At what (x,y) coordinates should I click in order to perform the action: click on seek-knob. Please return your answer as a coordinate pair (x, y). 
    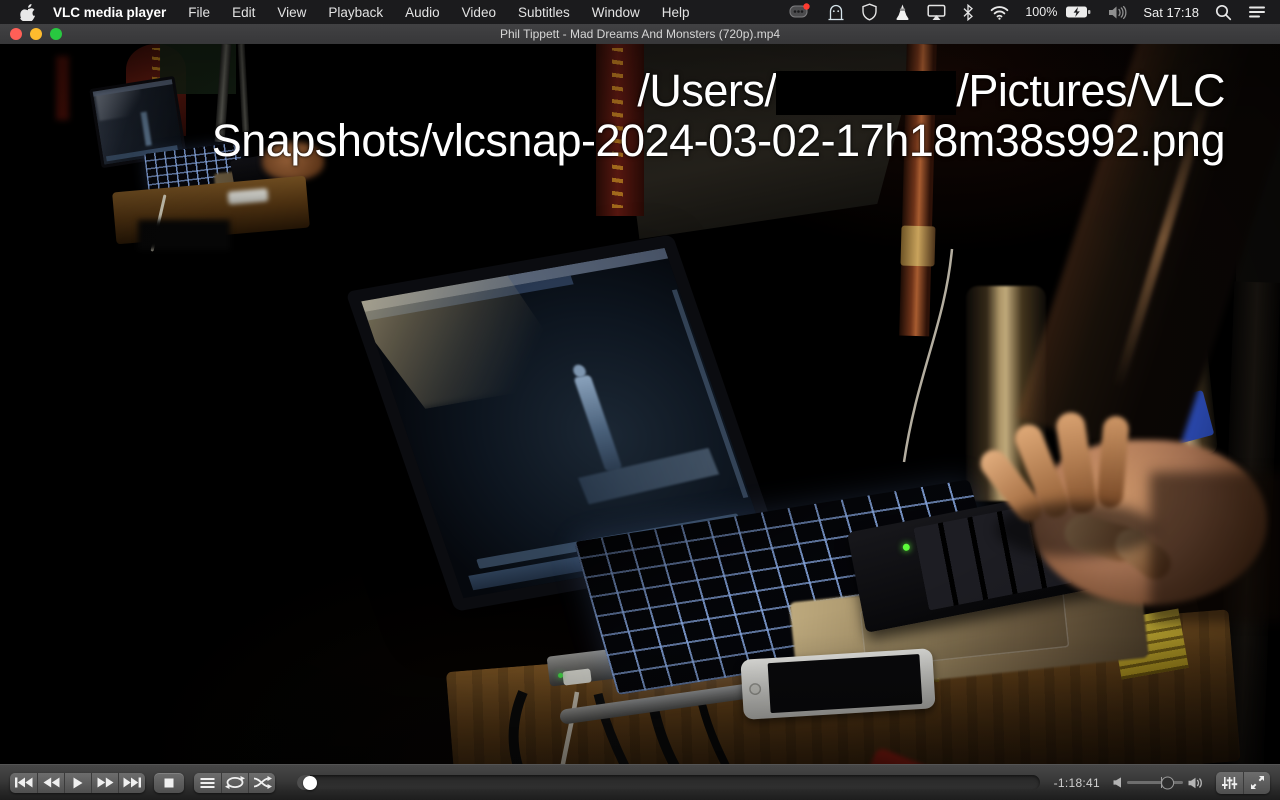
    Looking at the image, I should click on (309, 782).